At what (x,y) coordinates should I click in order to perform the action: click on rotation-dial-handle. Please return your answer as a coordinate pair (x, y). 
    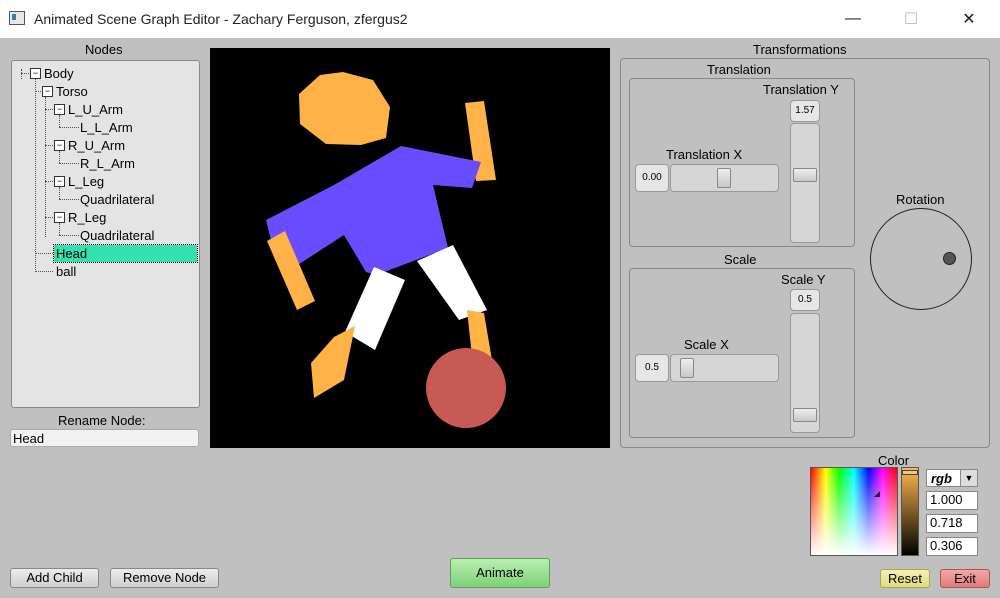
    Looking at the image, I should click on (949, 258).